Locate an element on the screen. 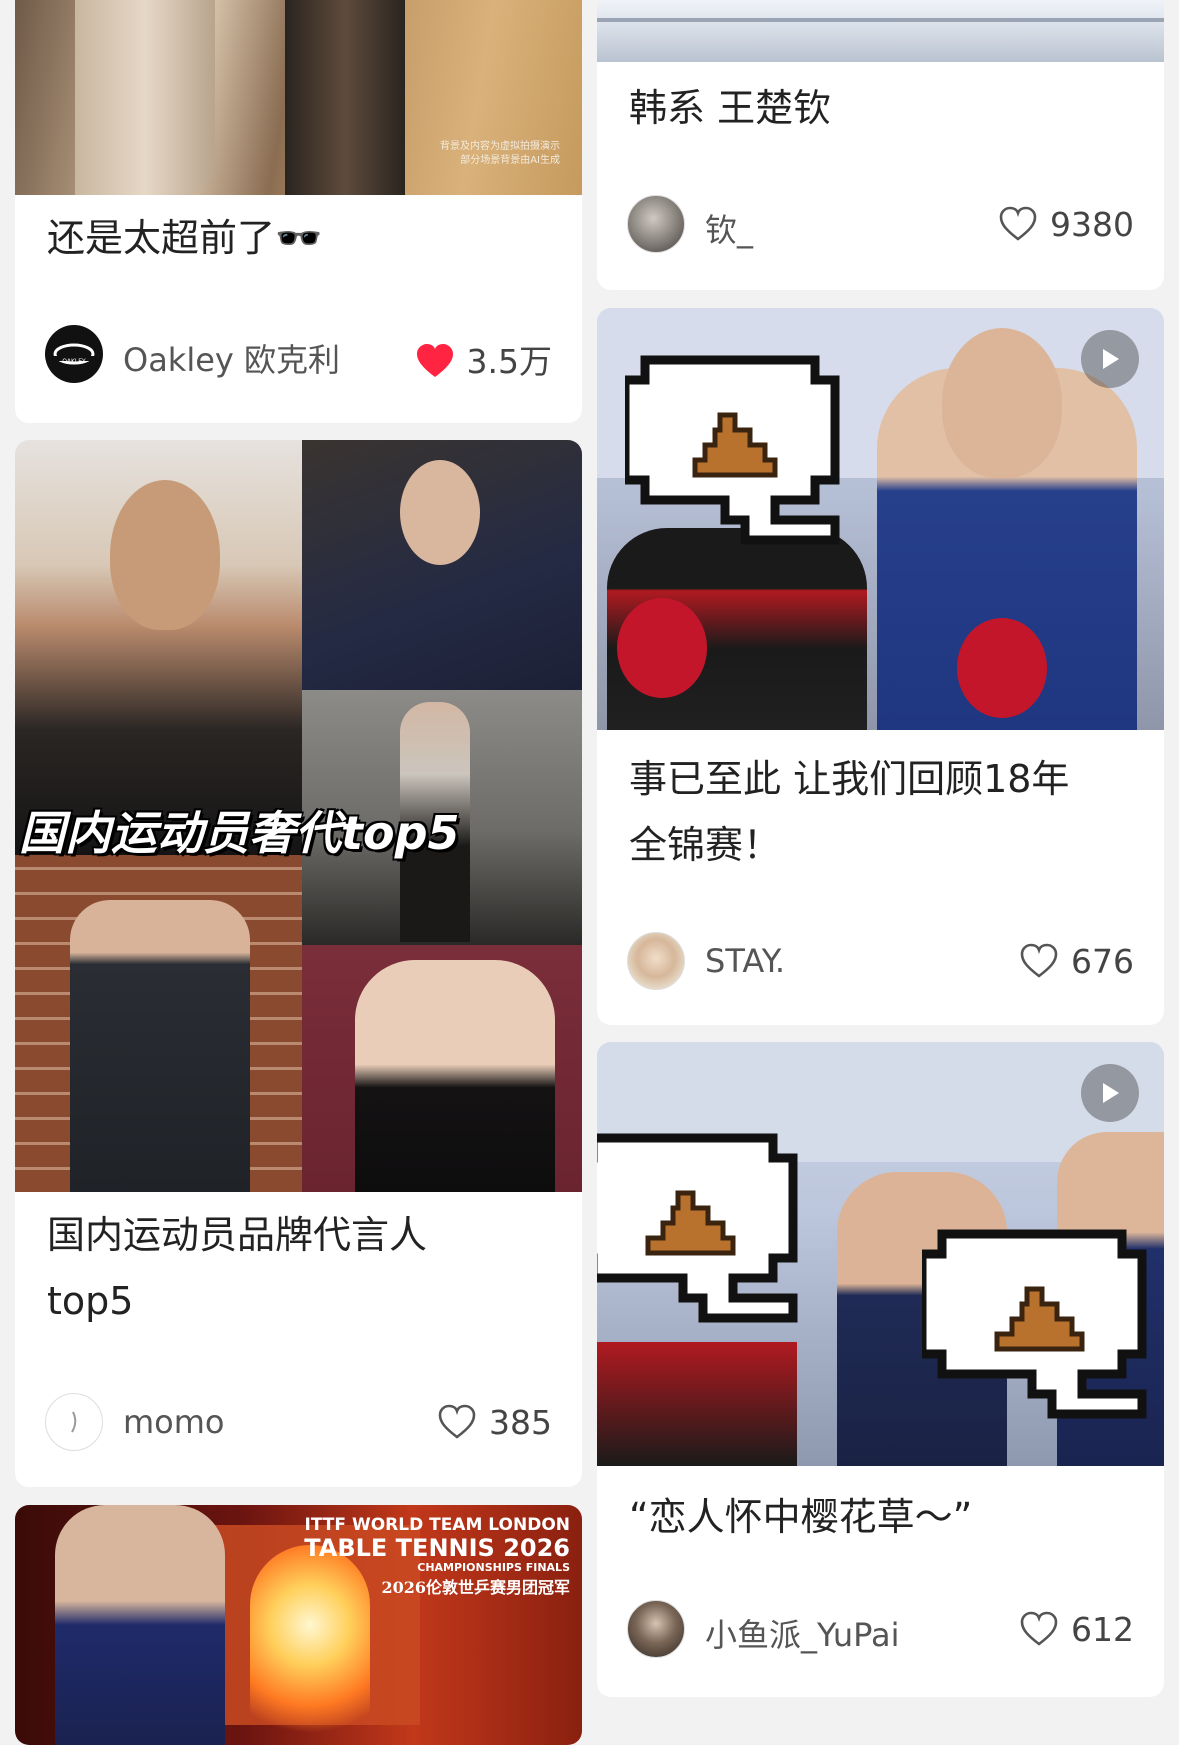 This screenshot has width=1179, height=1745. like-button: 612 is located at coordinates (1076, 1632).